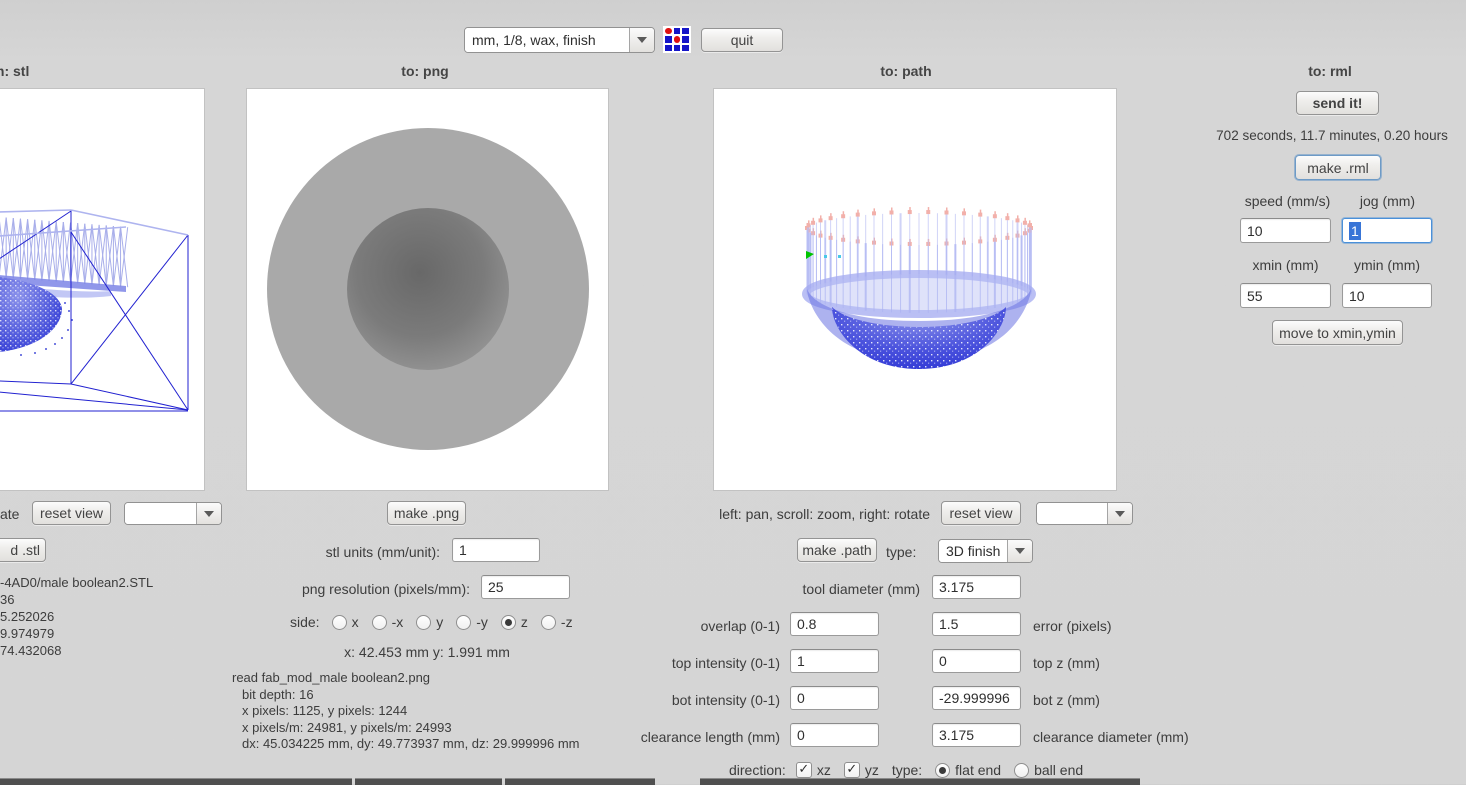 This screenshot has height=785, width=1466. I want to click on direction-option-label: yz, so click(871, 770).